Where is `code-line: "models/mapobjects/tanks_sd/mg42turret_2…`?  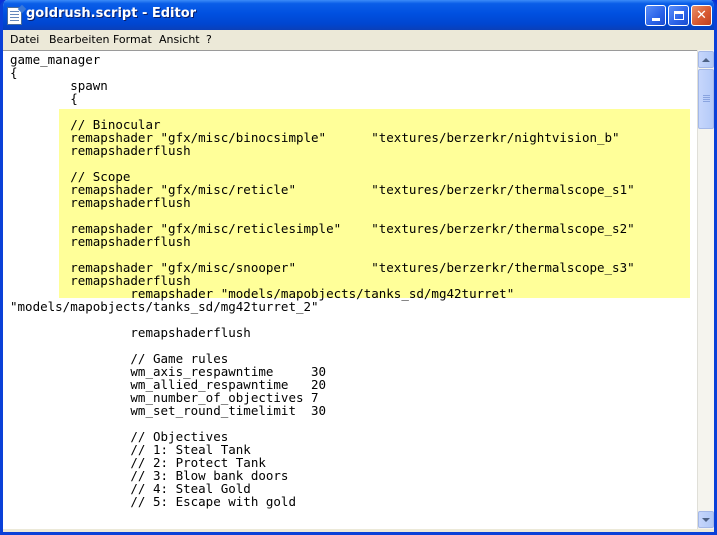
code-line: "models/mapobjects/tanks_sd/mg42turret_2… is located at coordinates (164, 306).